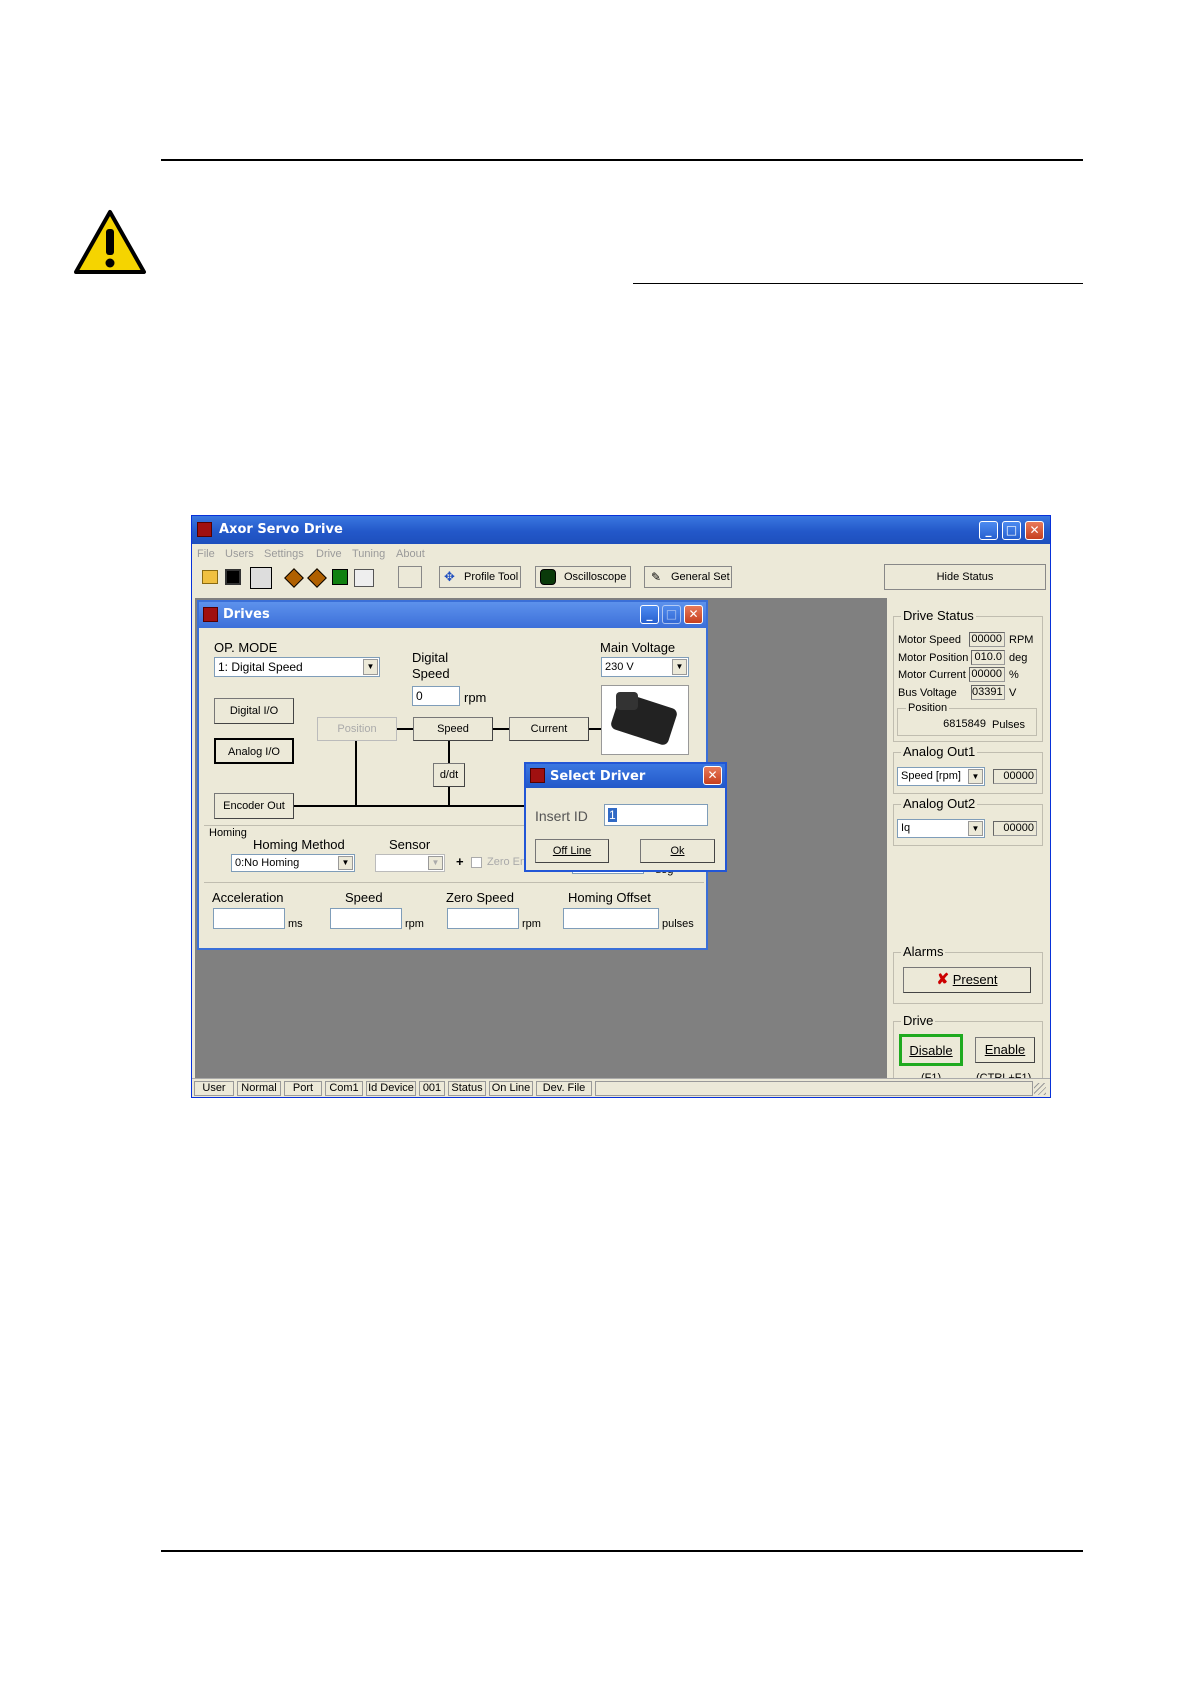 This screenshot has height=1684, width=1191. I want to click on resize-grip-icon, so click(1040, 1089).